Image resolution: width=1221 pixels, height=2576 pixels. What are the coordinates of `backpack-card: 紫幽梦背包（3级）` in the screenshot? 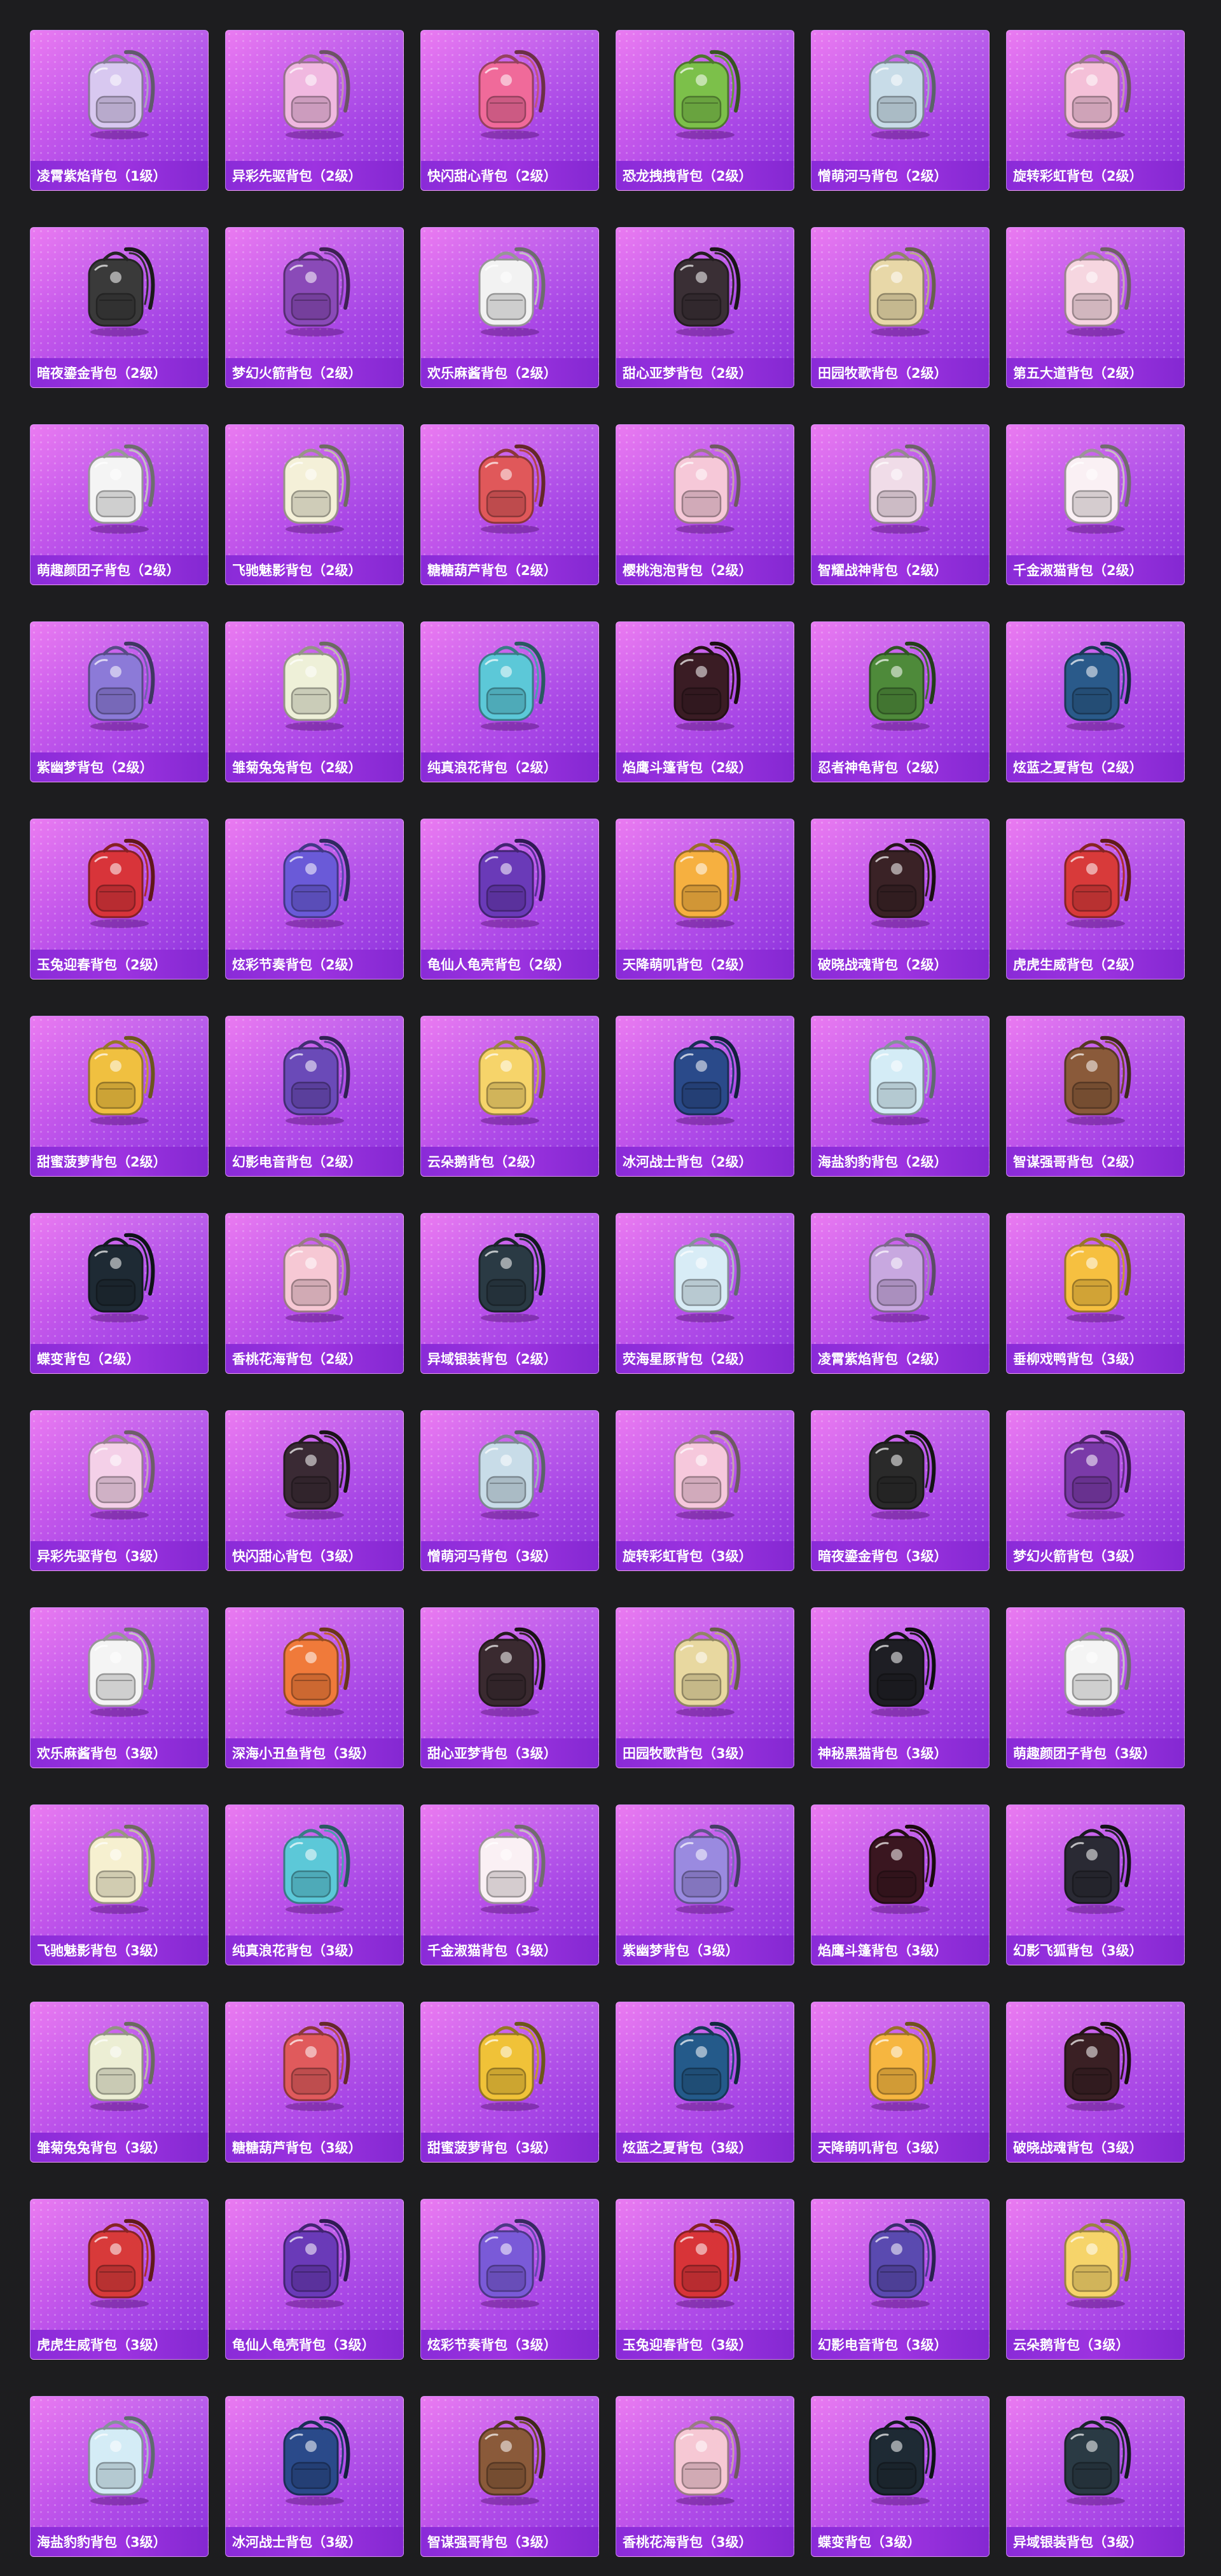 It's located at (705, 1884).